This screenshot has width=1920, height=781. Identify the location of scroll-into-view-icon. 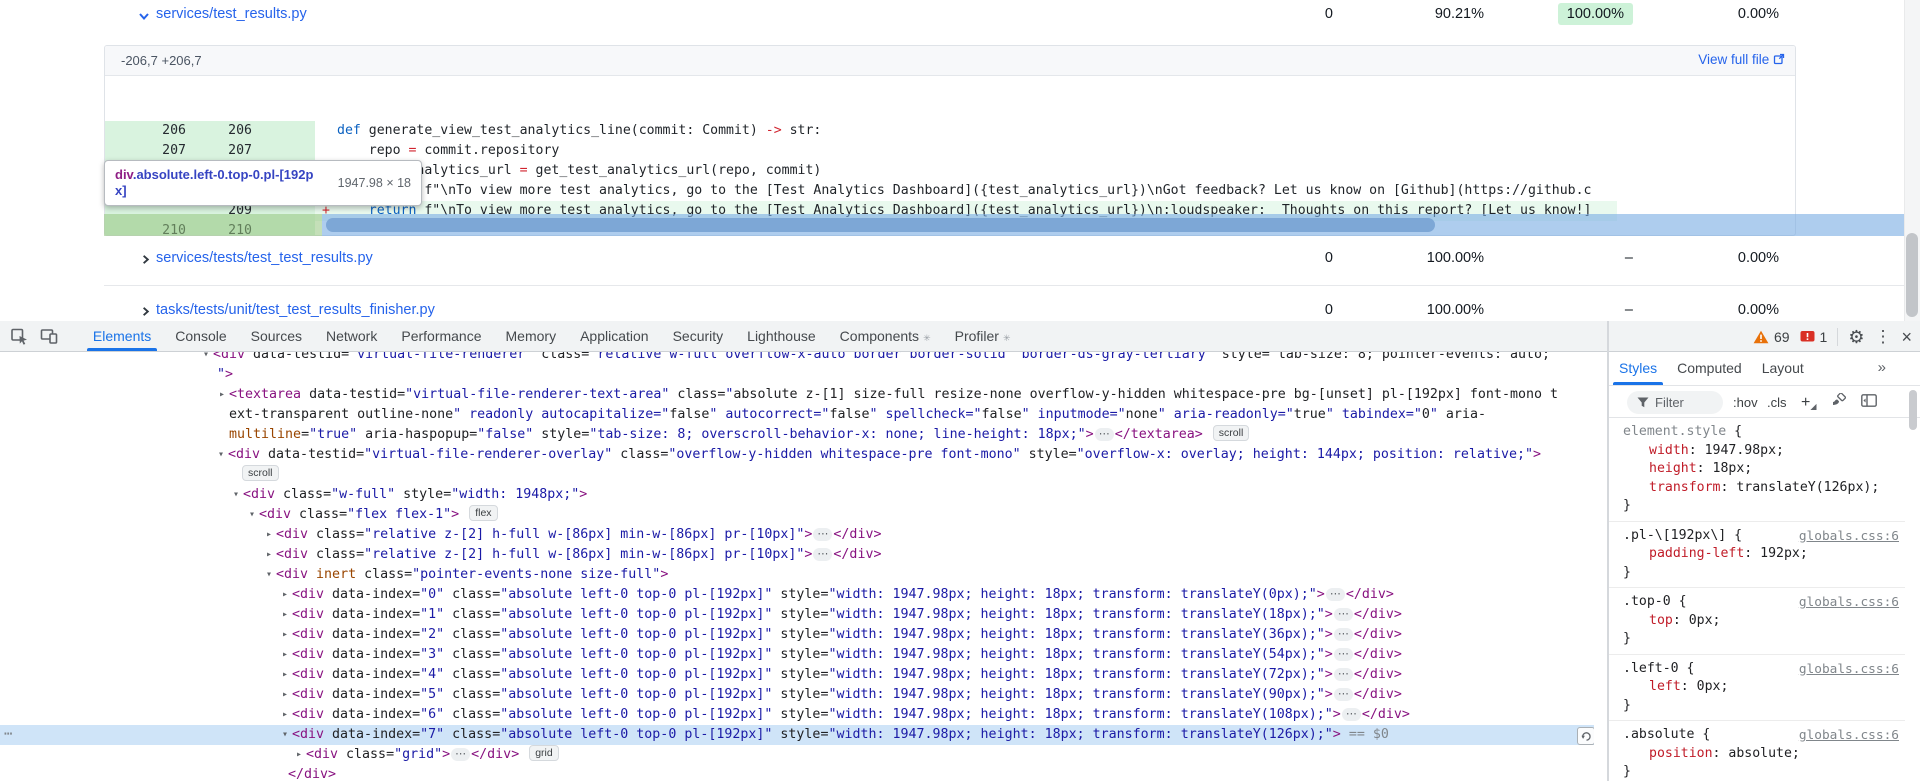
(1585, 736).